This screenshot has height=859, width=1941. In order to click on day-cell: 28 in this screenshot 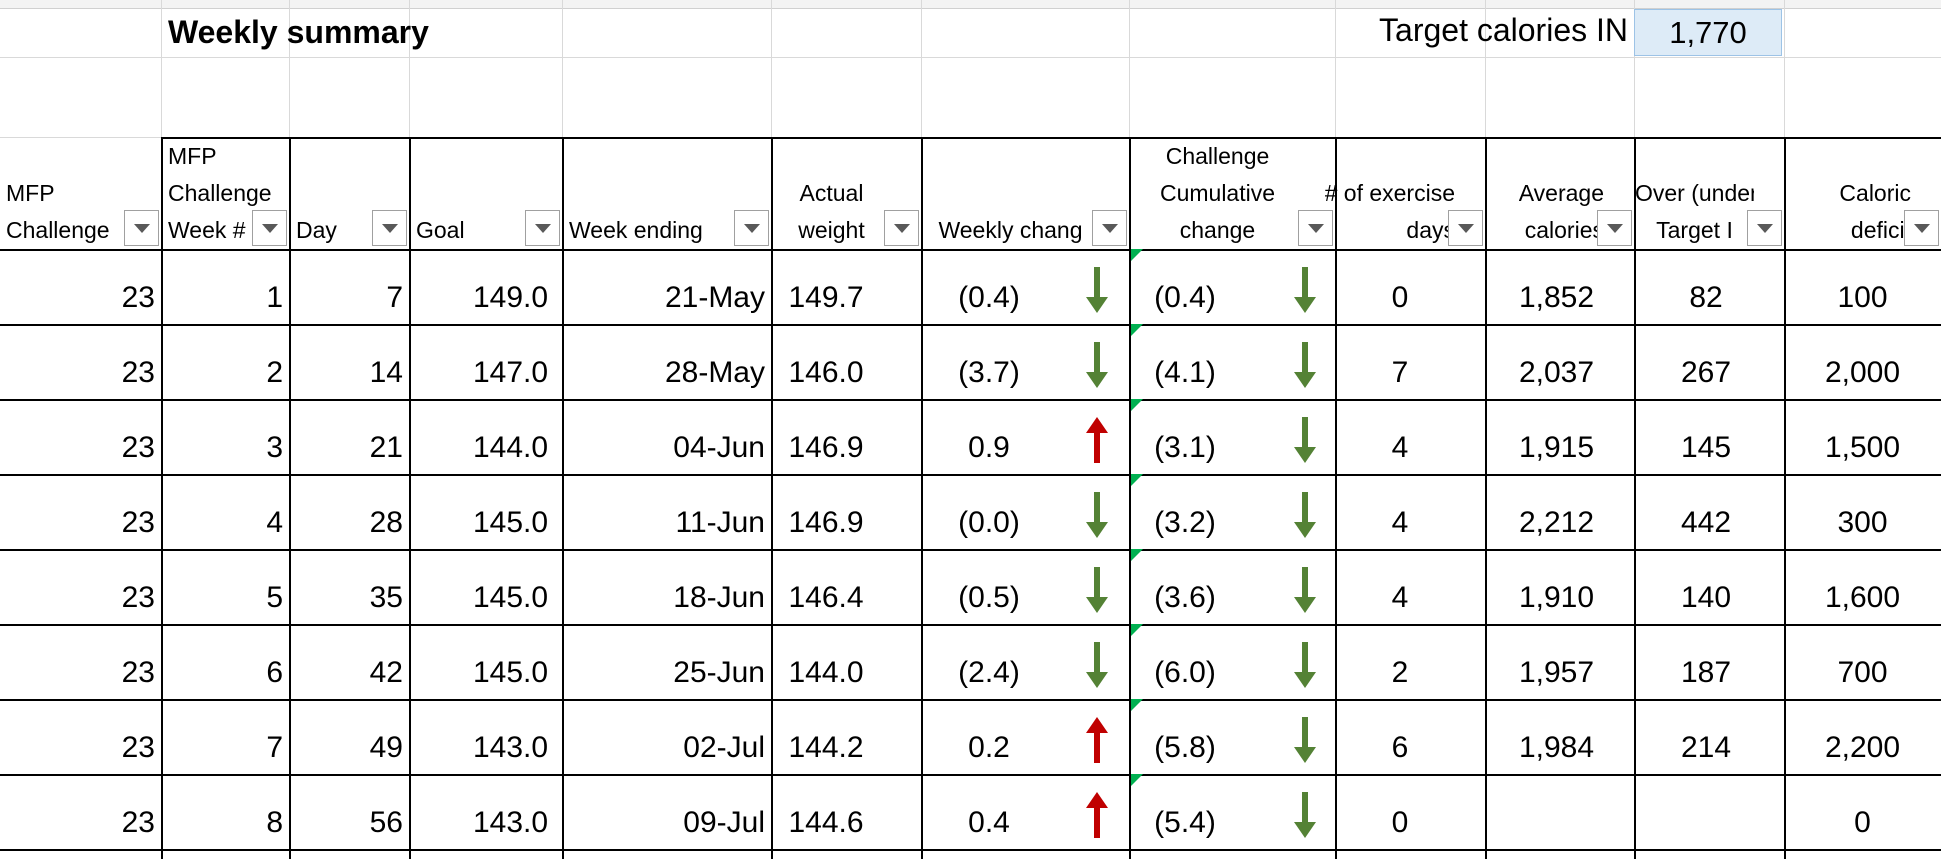, I will do `click(349, 511)`.